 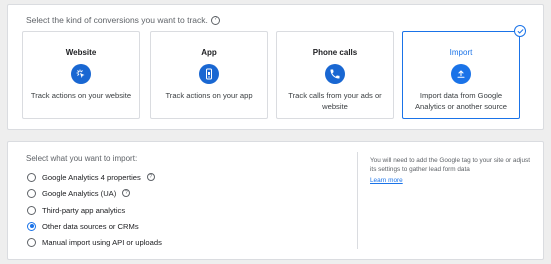 I want to click on import-source-heading: Select what you want to import:, so click(x=82, y=158).